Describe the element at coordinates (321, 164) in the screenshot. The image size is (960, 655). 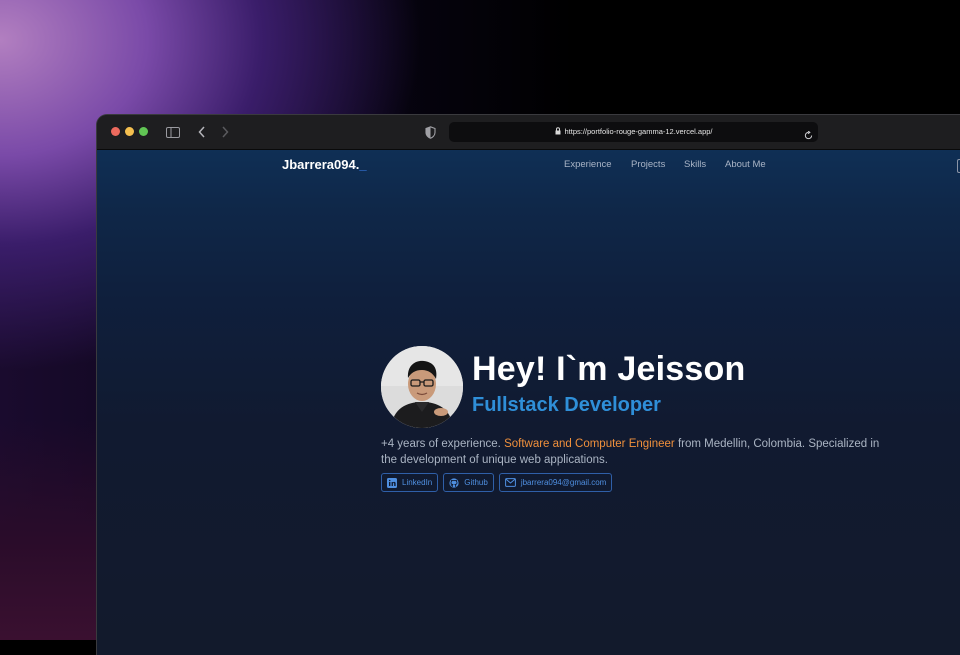
I see `logo-text: Jbarrera094.` at that location.